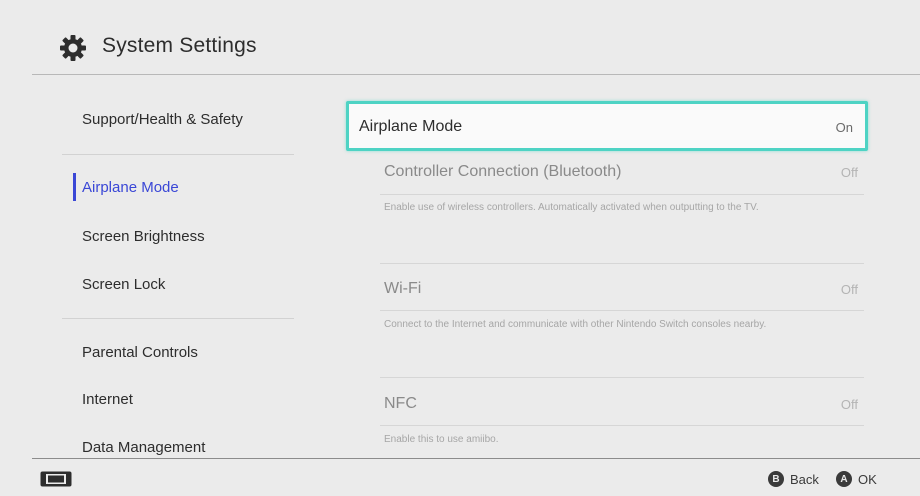 Image resolution: width=920 pixels, height=496 pixels. Describe the element at coordinates (162, 119) in the screenshot. I see `sidebar-item-support: Support/Health & Safety` at that location.